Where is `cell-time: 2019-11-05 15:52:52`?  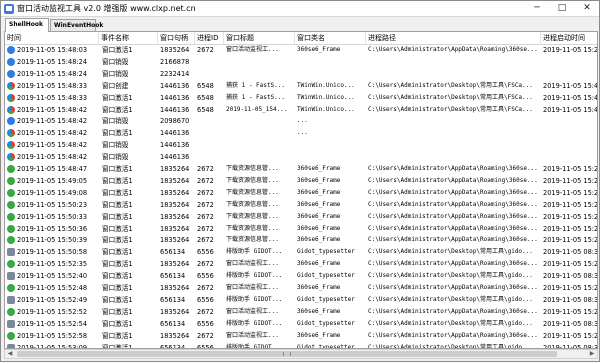 cell-time: 2019-11-05 15:52:52 is located at coordinates (52, 311).